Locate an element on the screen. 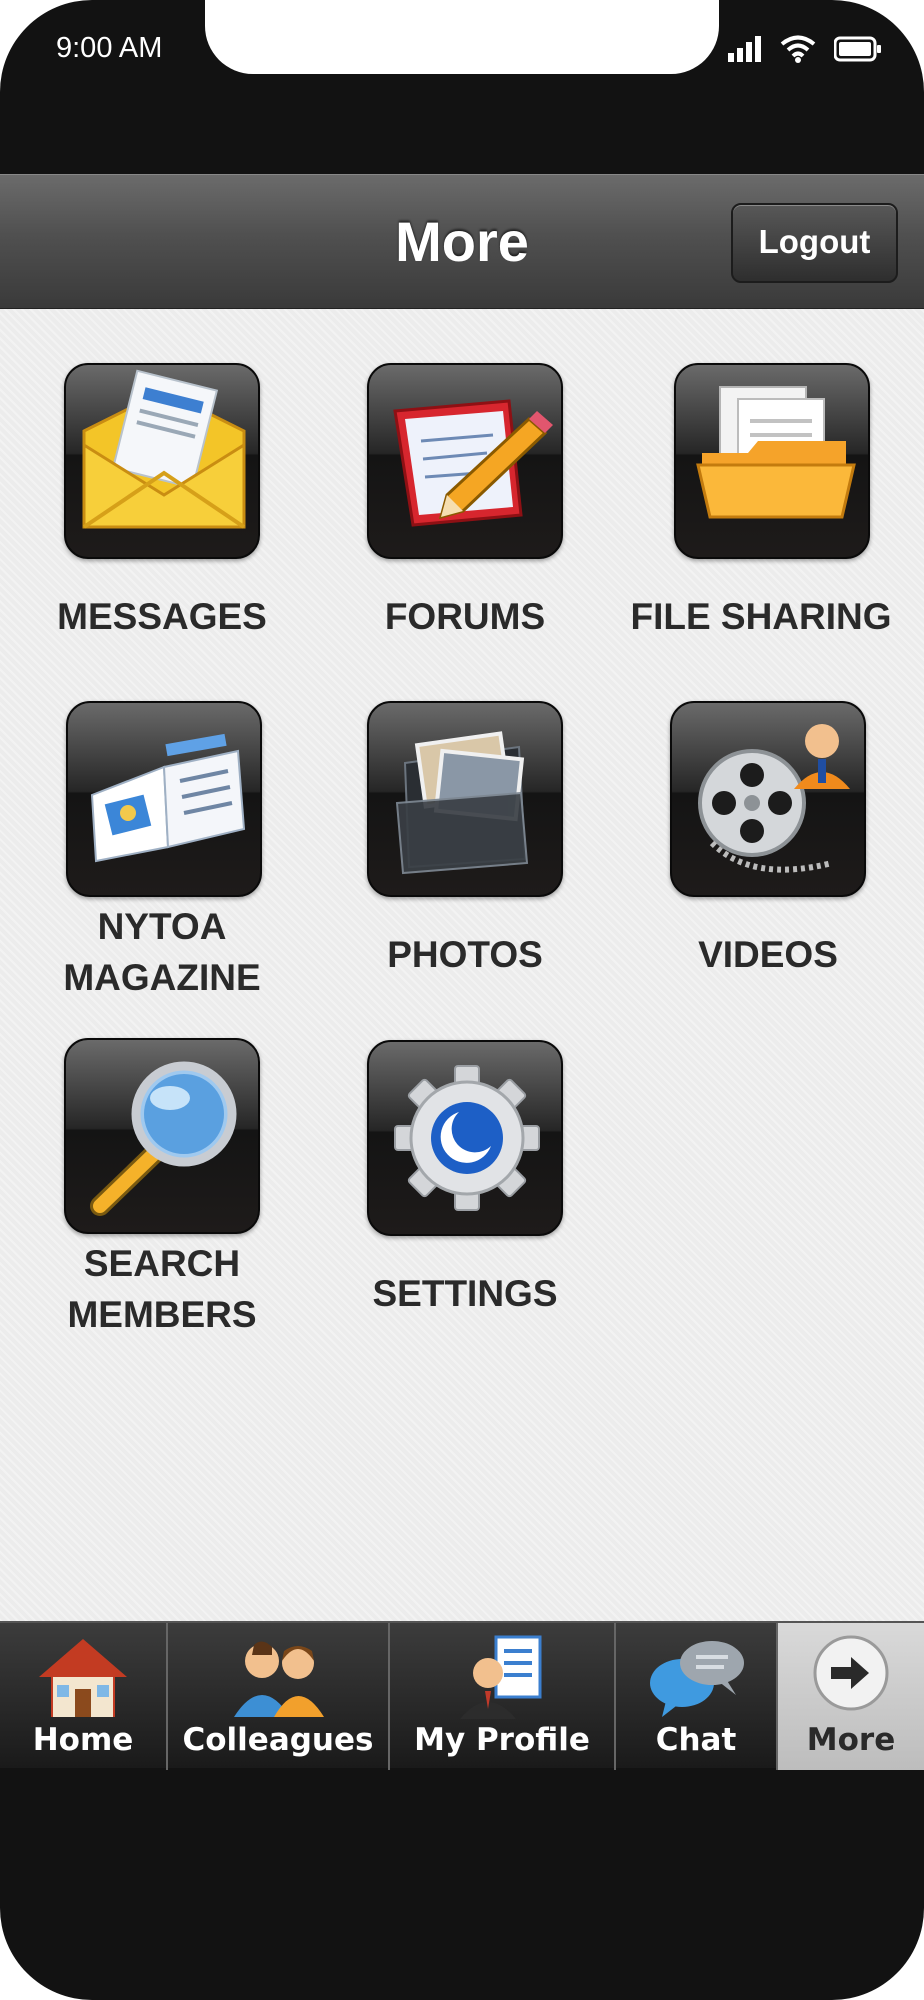 The image size is (924, 2000). status-time: 9:00 AM is located at coordinates (109, 48).